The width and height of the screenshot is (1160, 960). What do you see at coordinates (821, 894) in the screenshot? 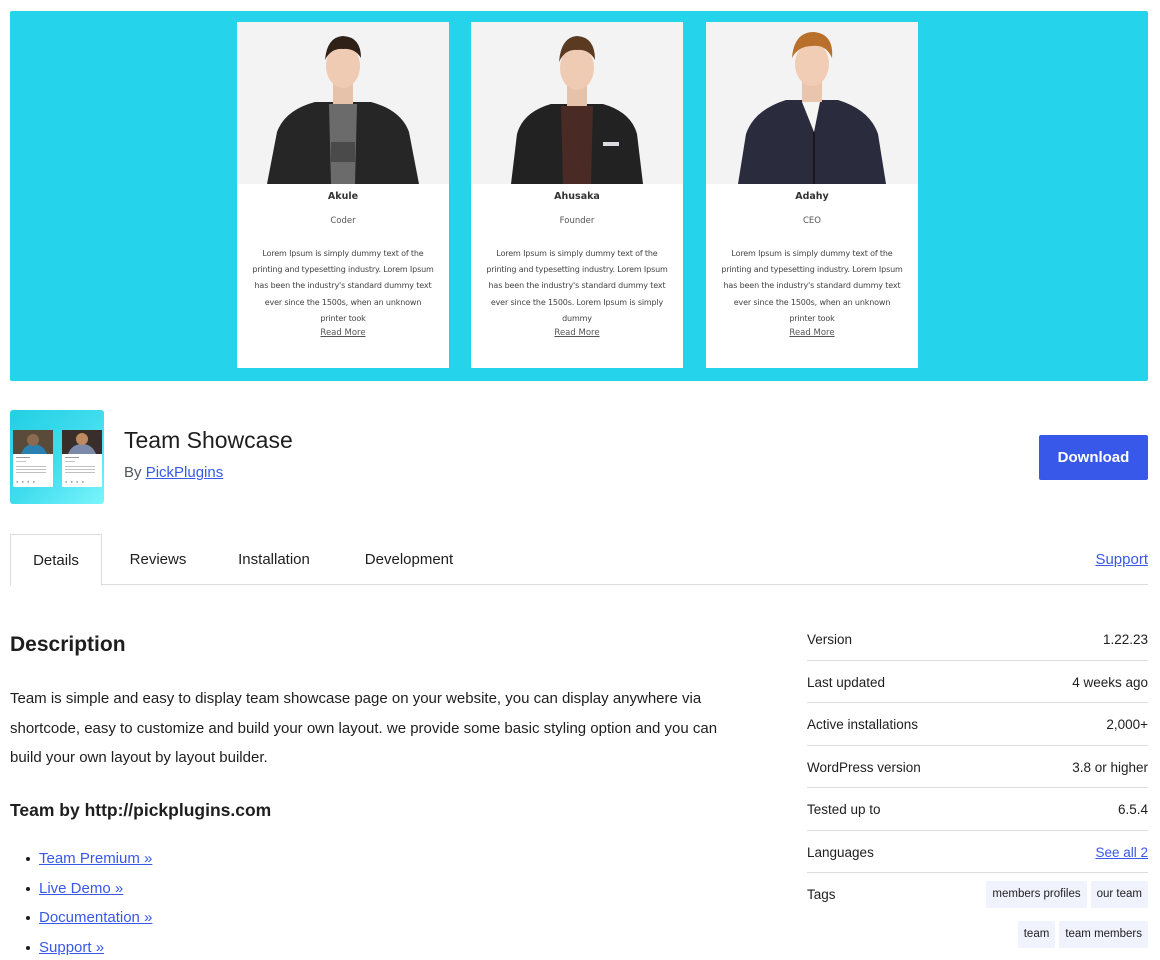
I see `meta-label: Tags` at bounding box center [821, 894].